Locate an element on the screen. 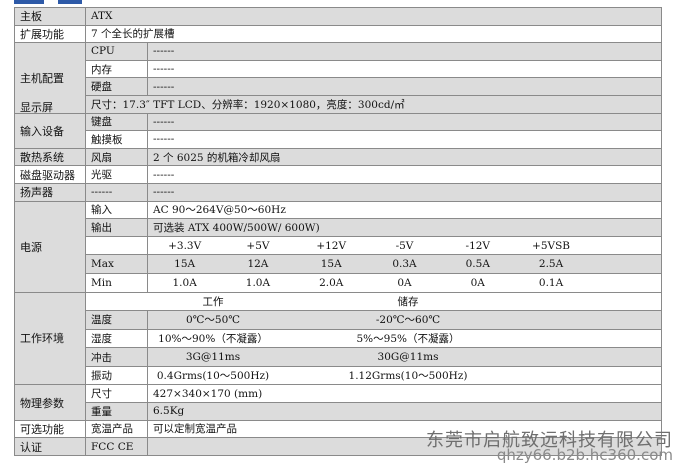  key-wide-temp: 宽温产品 is located at coordinates (116, 429).